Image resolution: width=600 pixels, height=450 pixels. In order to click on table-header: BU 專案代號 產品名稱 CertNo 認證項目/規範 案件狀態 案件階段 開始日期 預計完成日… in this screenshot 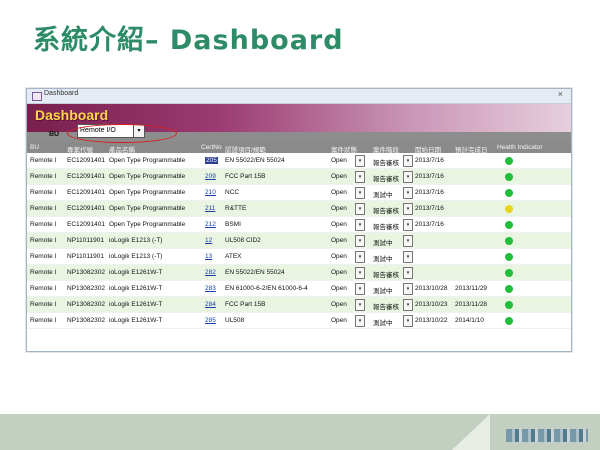, I will do `click(299, 148)`.